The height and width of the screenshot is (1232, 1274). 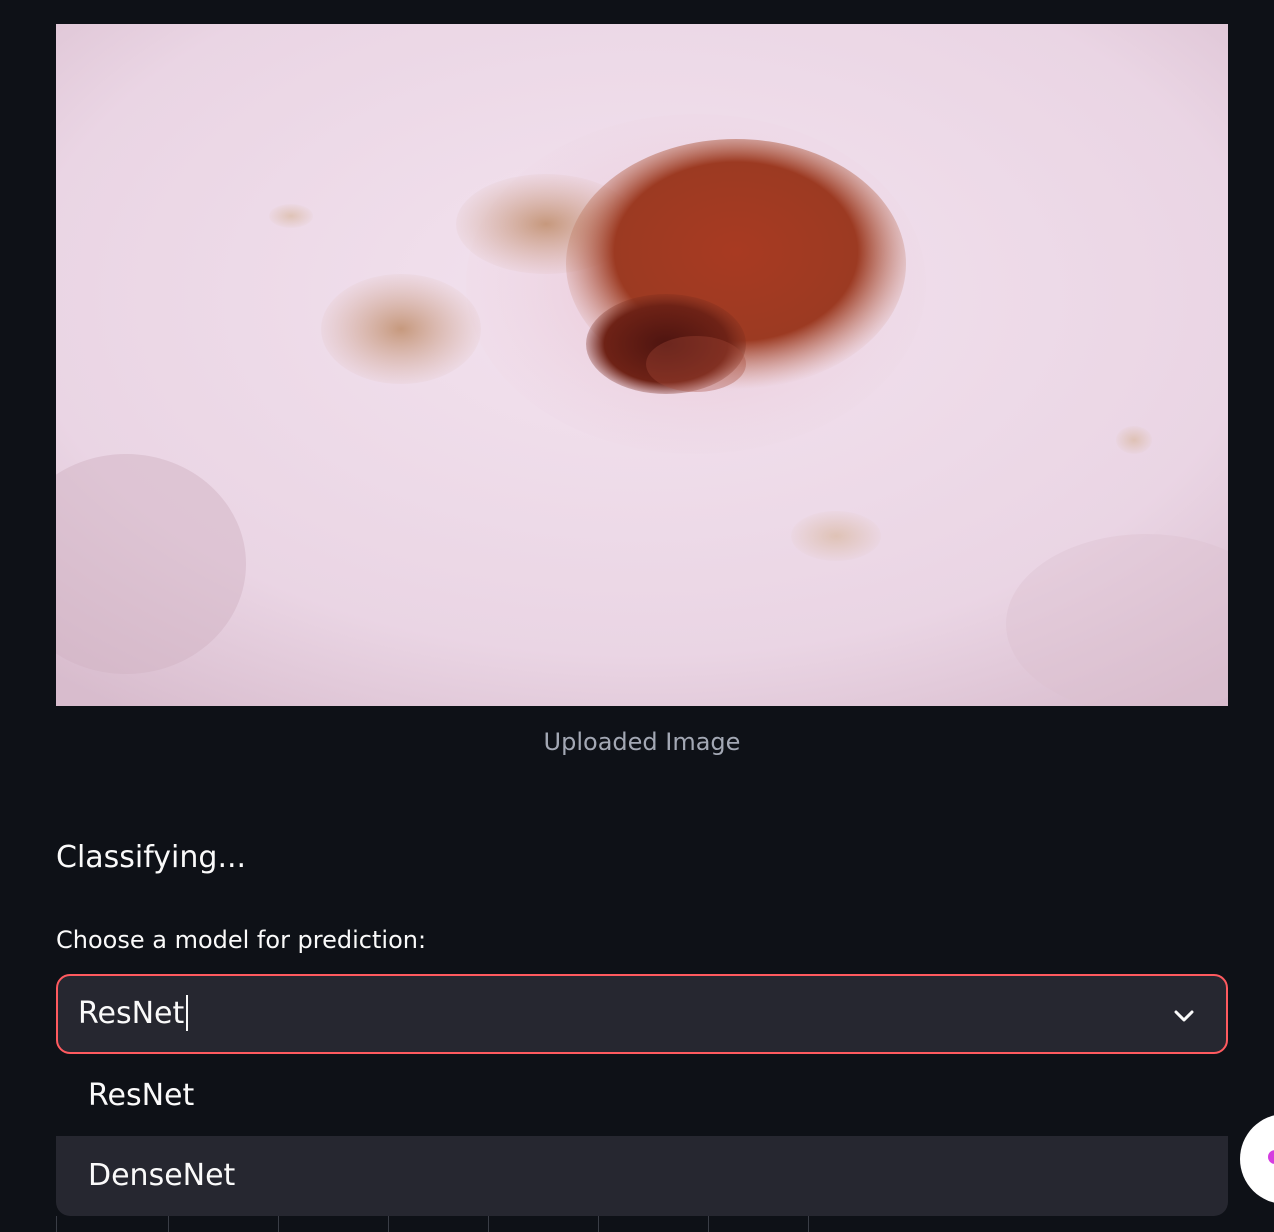 I want to click on dropdown-option-densenet: DenseNet, so click(x=642, y=1176).